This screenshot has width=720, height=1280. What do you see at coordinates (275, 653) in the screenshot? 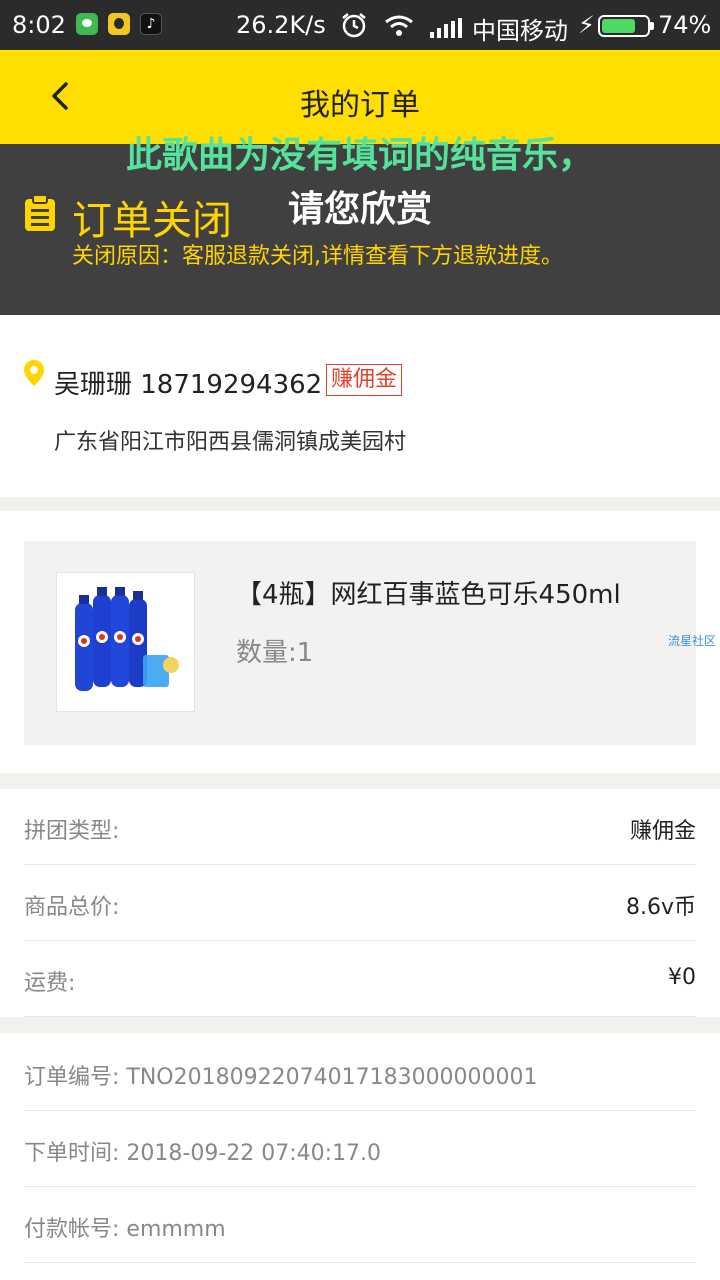
I see `product-quantity: 数量:1` at bounding box center [275, 653].